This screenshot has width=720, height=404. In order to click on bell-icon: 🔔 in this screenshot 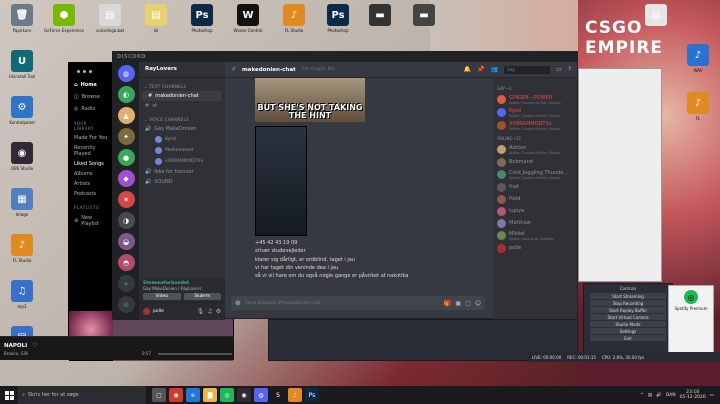, I will do `click(467, 69)`.